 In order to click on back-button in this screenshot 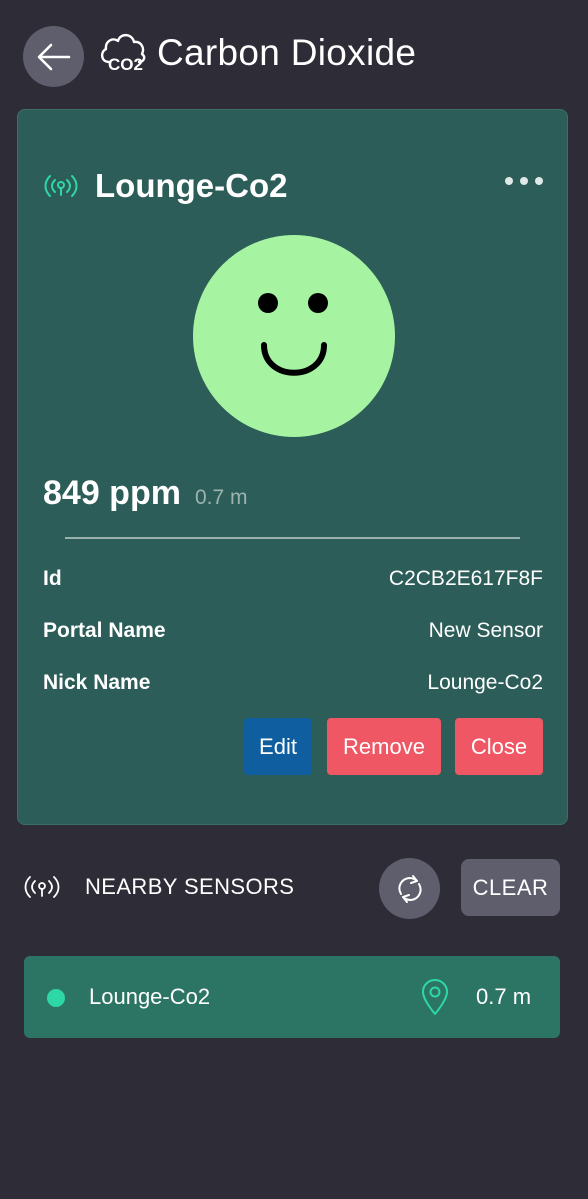, I will do `click(53, 56)`.